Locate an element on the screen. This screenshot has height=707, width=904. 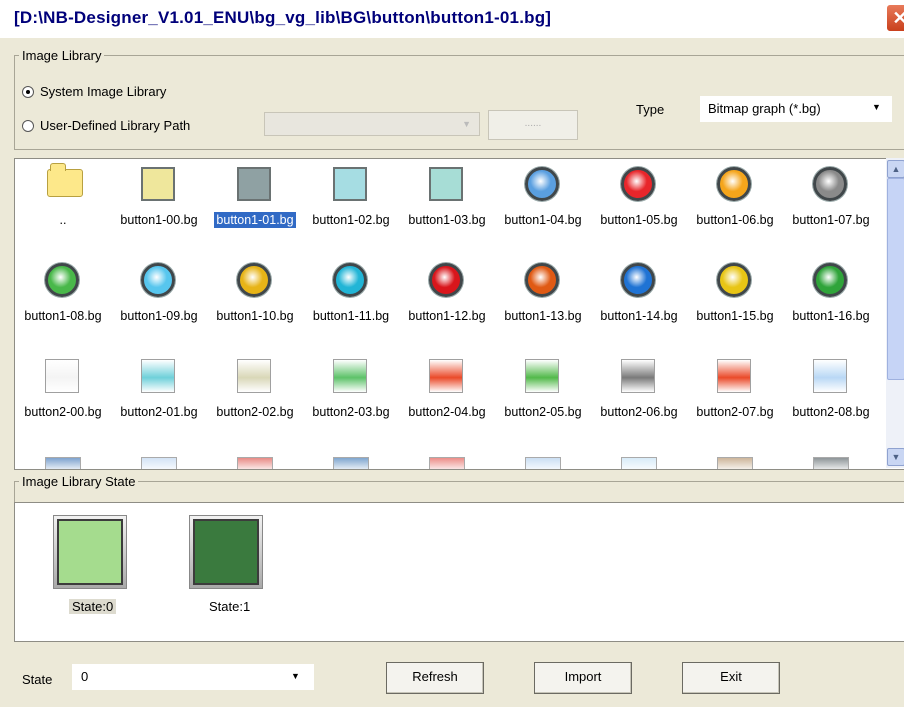
gallery-item-label: button2-02.bg is located at coordinates (255, 412).